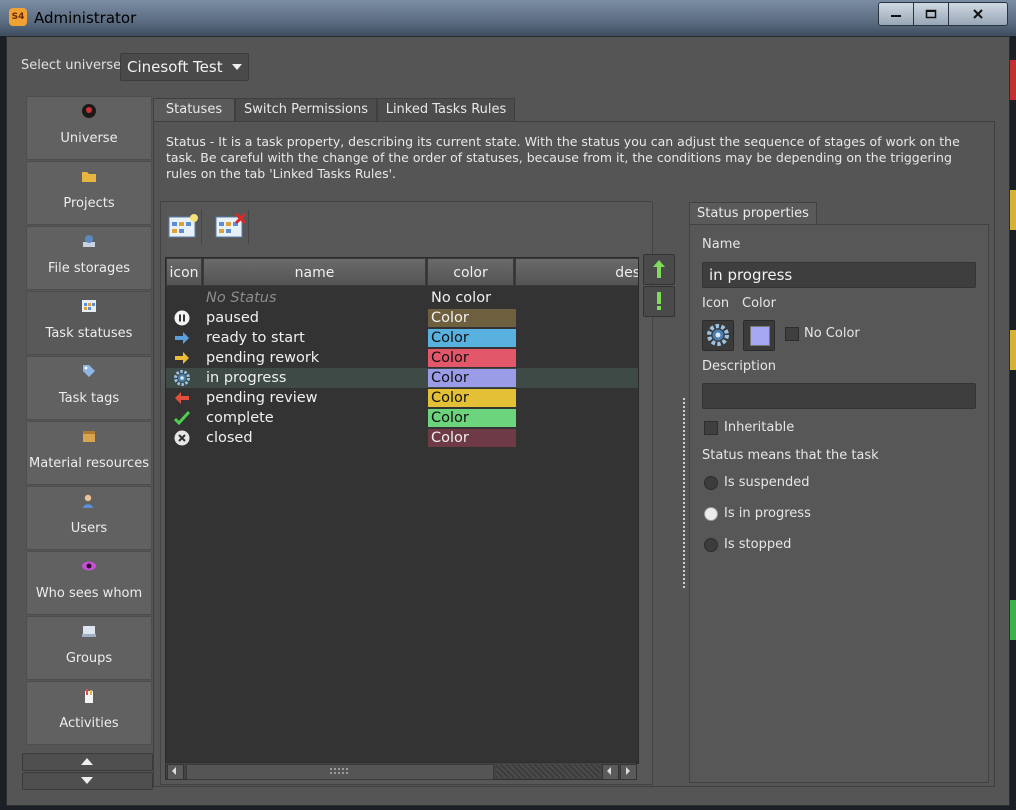 This screenshot has width=1016, height=810. I want to click on scroll-right-button, so click(628, 772).